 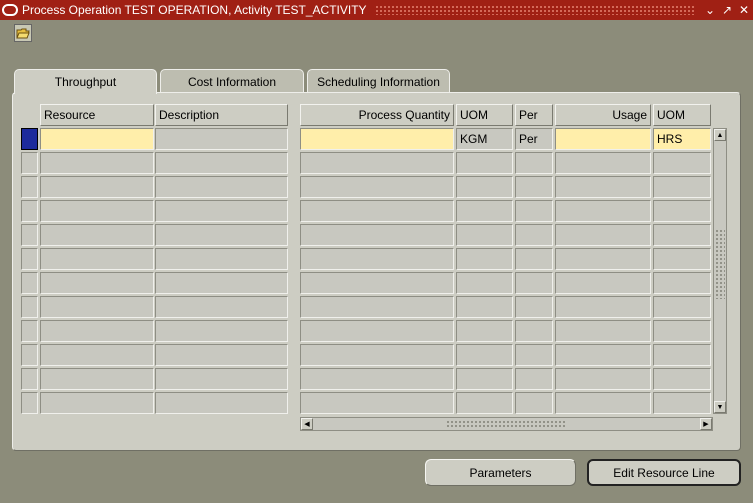 What do you see at coordinates (85, 81) in the screenshot?
I see `tab-throughput: Throughput` at bounding box center [85, 81].